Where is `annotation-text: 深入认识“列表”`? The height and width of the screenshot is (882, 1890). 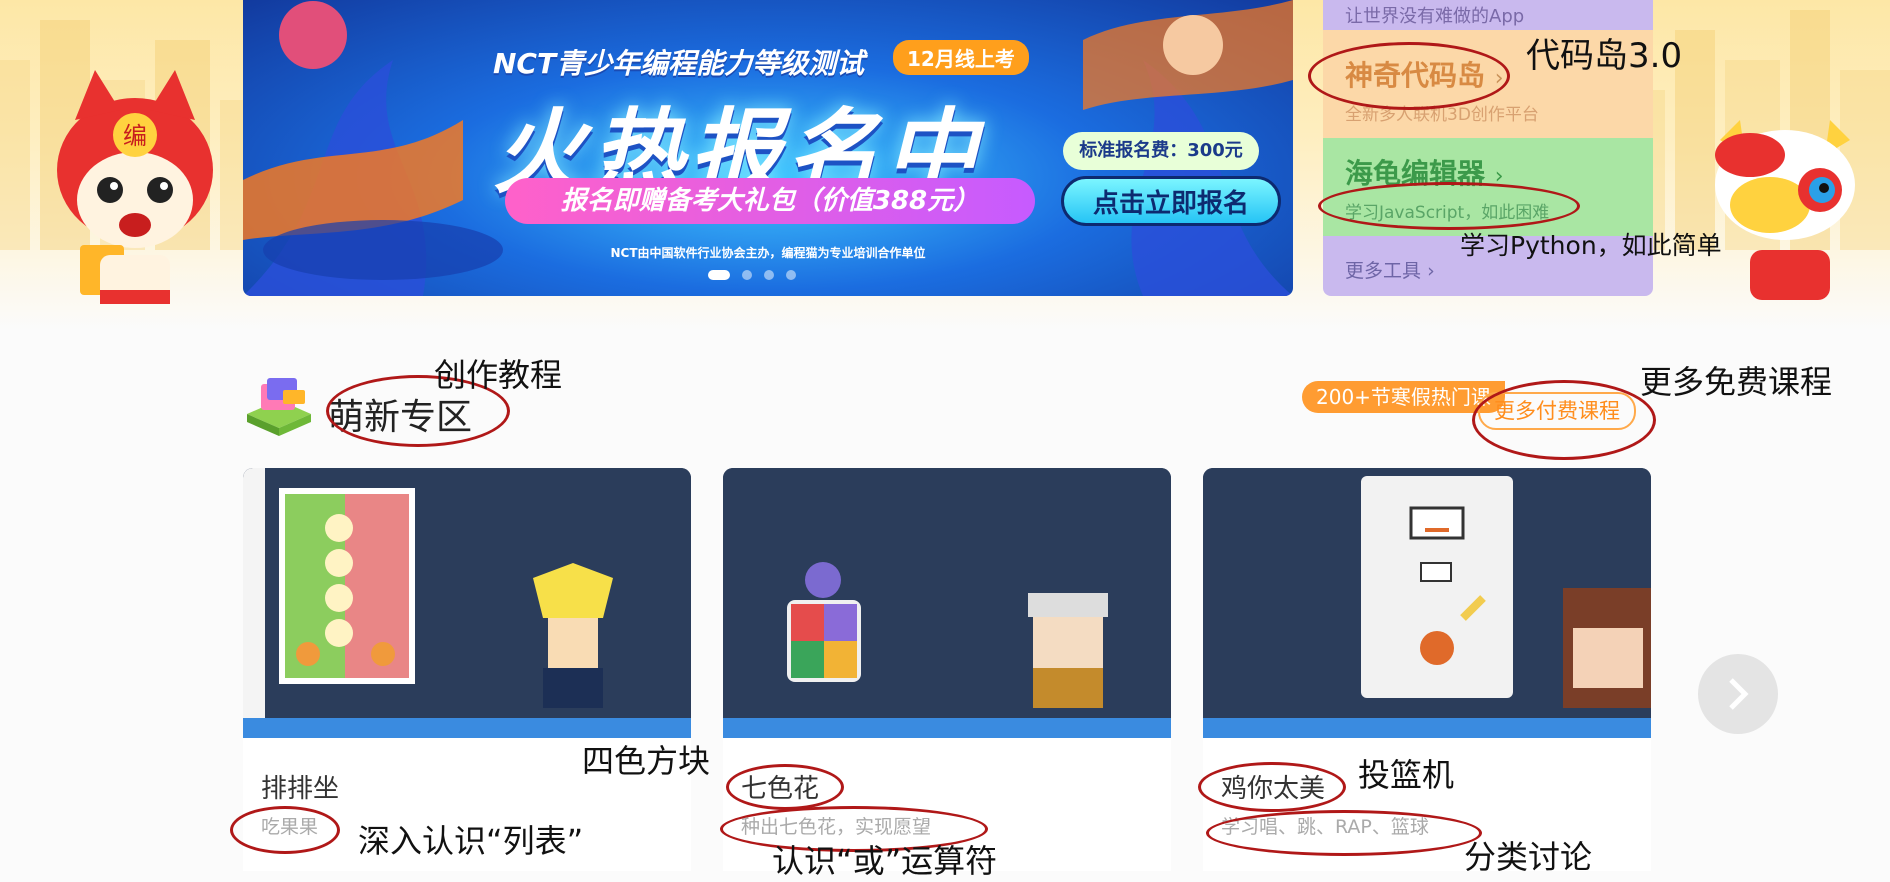 annotation-text: 深入认识“列表” is located at coordinates (471, 841).